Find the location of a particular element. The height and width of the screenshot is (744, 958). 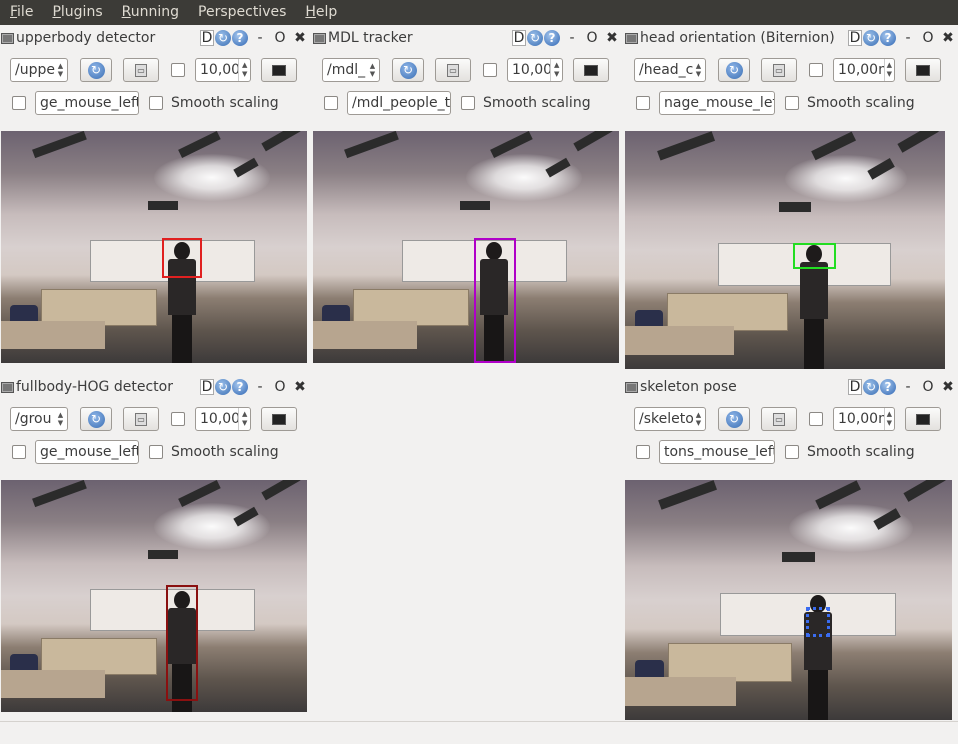

topic-select: /head_c ▲ ▼ is located at coordinates (670, 70).